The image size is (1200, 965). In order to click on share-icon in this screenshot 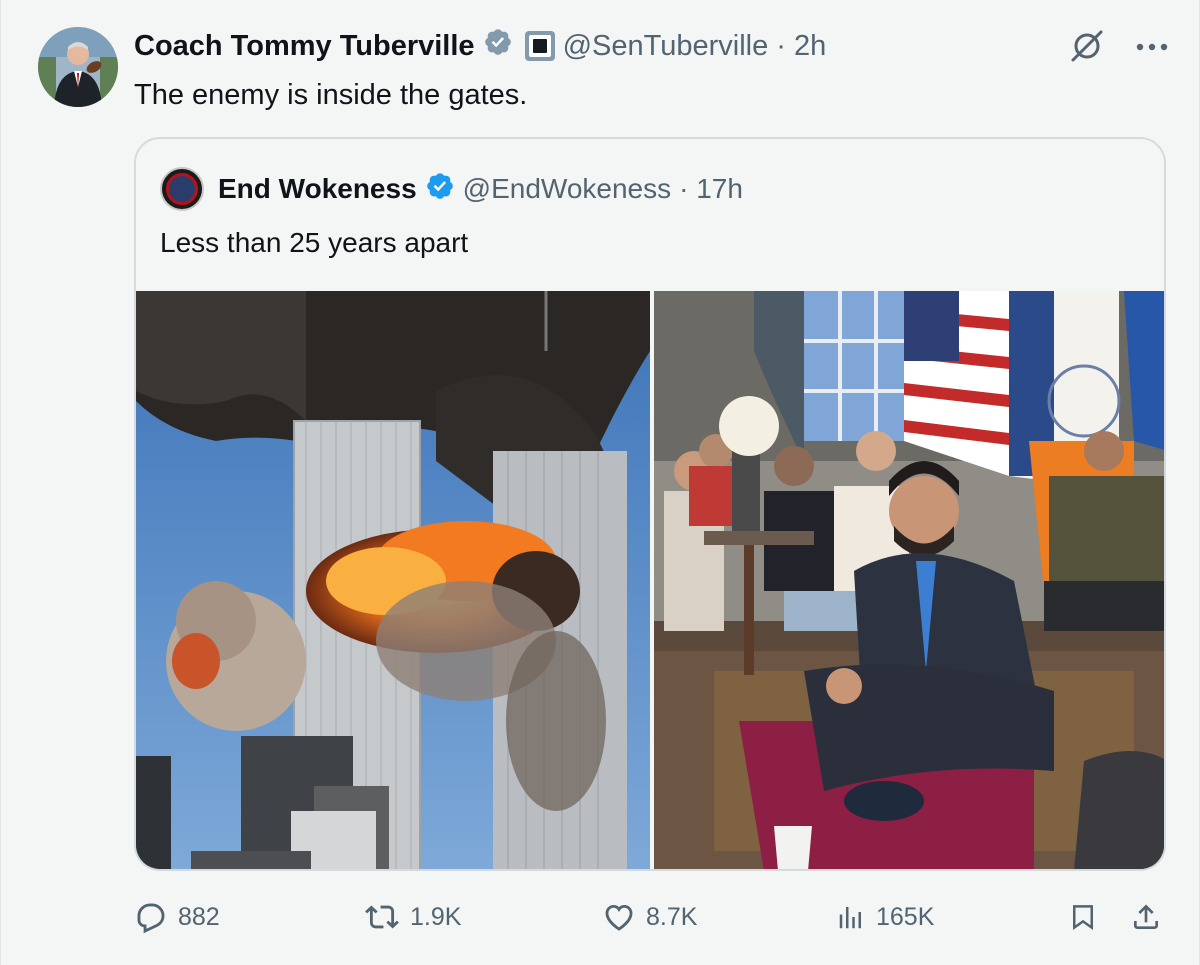, I will do `click(1146, 917)`.